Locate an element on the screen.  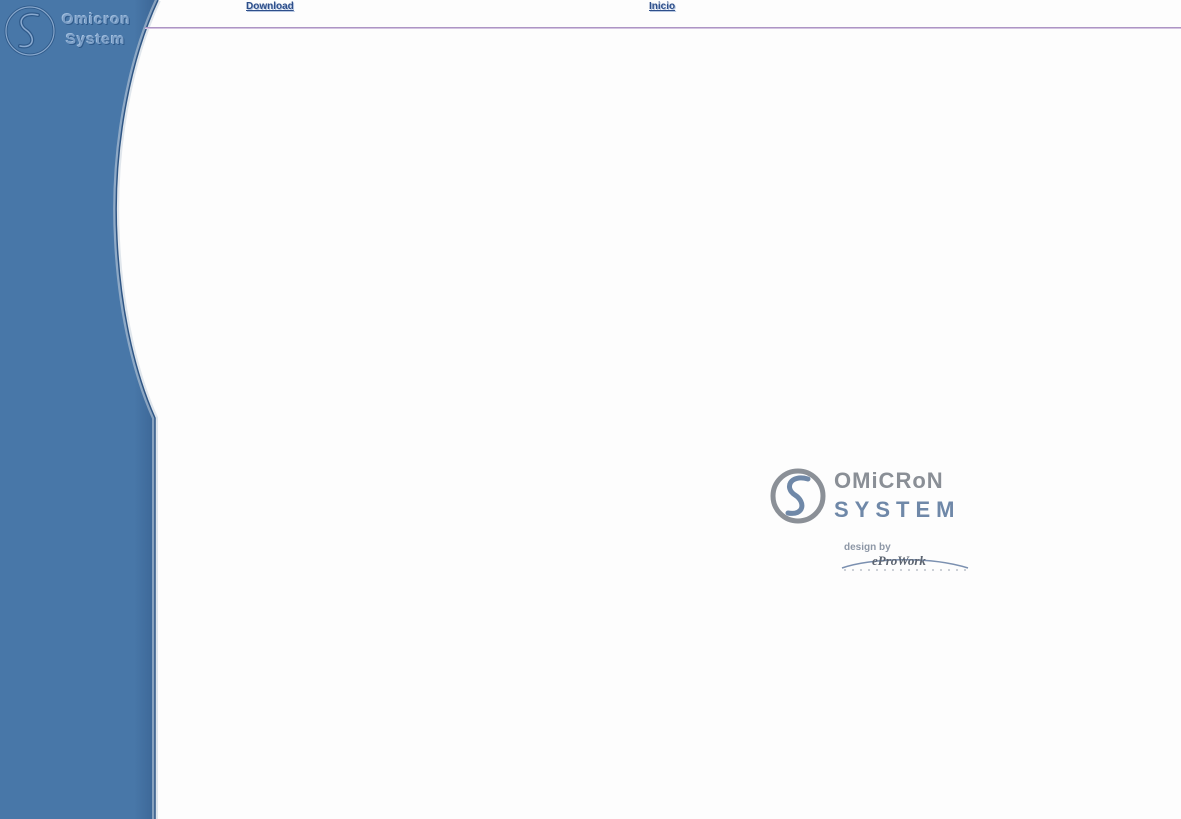
main-logo-title: OMiCRoN is located at coordinates (889, 480).